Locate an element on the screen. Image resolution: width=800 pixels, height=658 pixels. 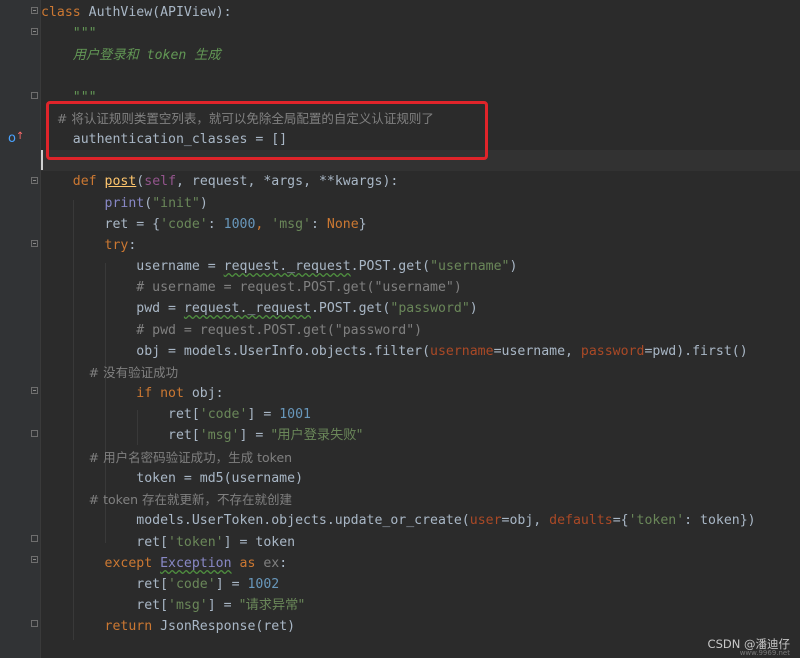
code-token: Exception is located at coordinates (196, 563).